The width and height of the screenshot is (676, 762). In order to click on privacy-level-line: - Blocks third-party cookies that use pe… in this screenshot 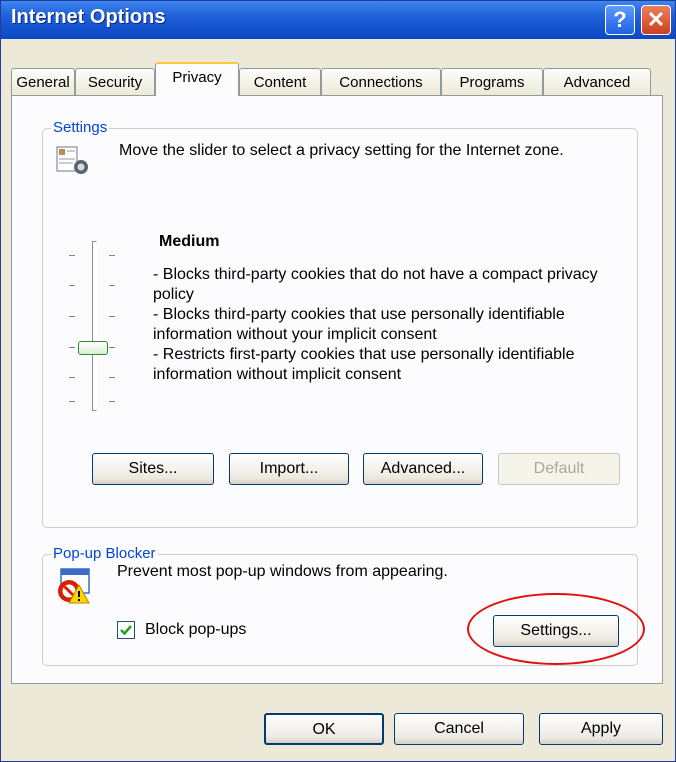, I will do `click(359, 324)`.